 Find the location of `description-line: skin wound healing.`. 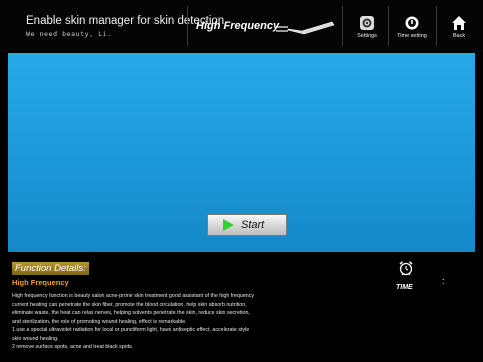

description-line: skin wound healing. is located at coordinates (35, 338).